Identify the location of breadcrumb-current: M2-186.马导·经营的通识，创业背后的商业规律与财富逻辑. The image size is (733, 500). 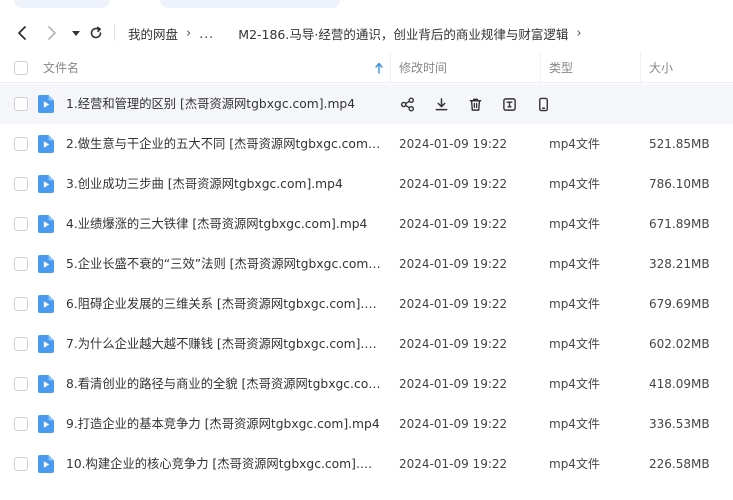
(403, 33).